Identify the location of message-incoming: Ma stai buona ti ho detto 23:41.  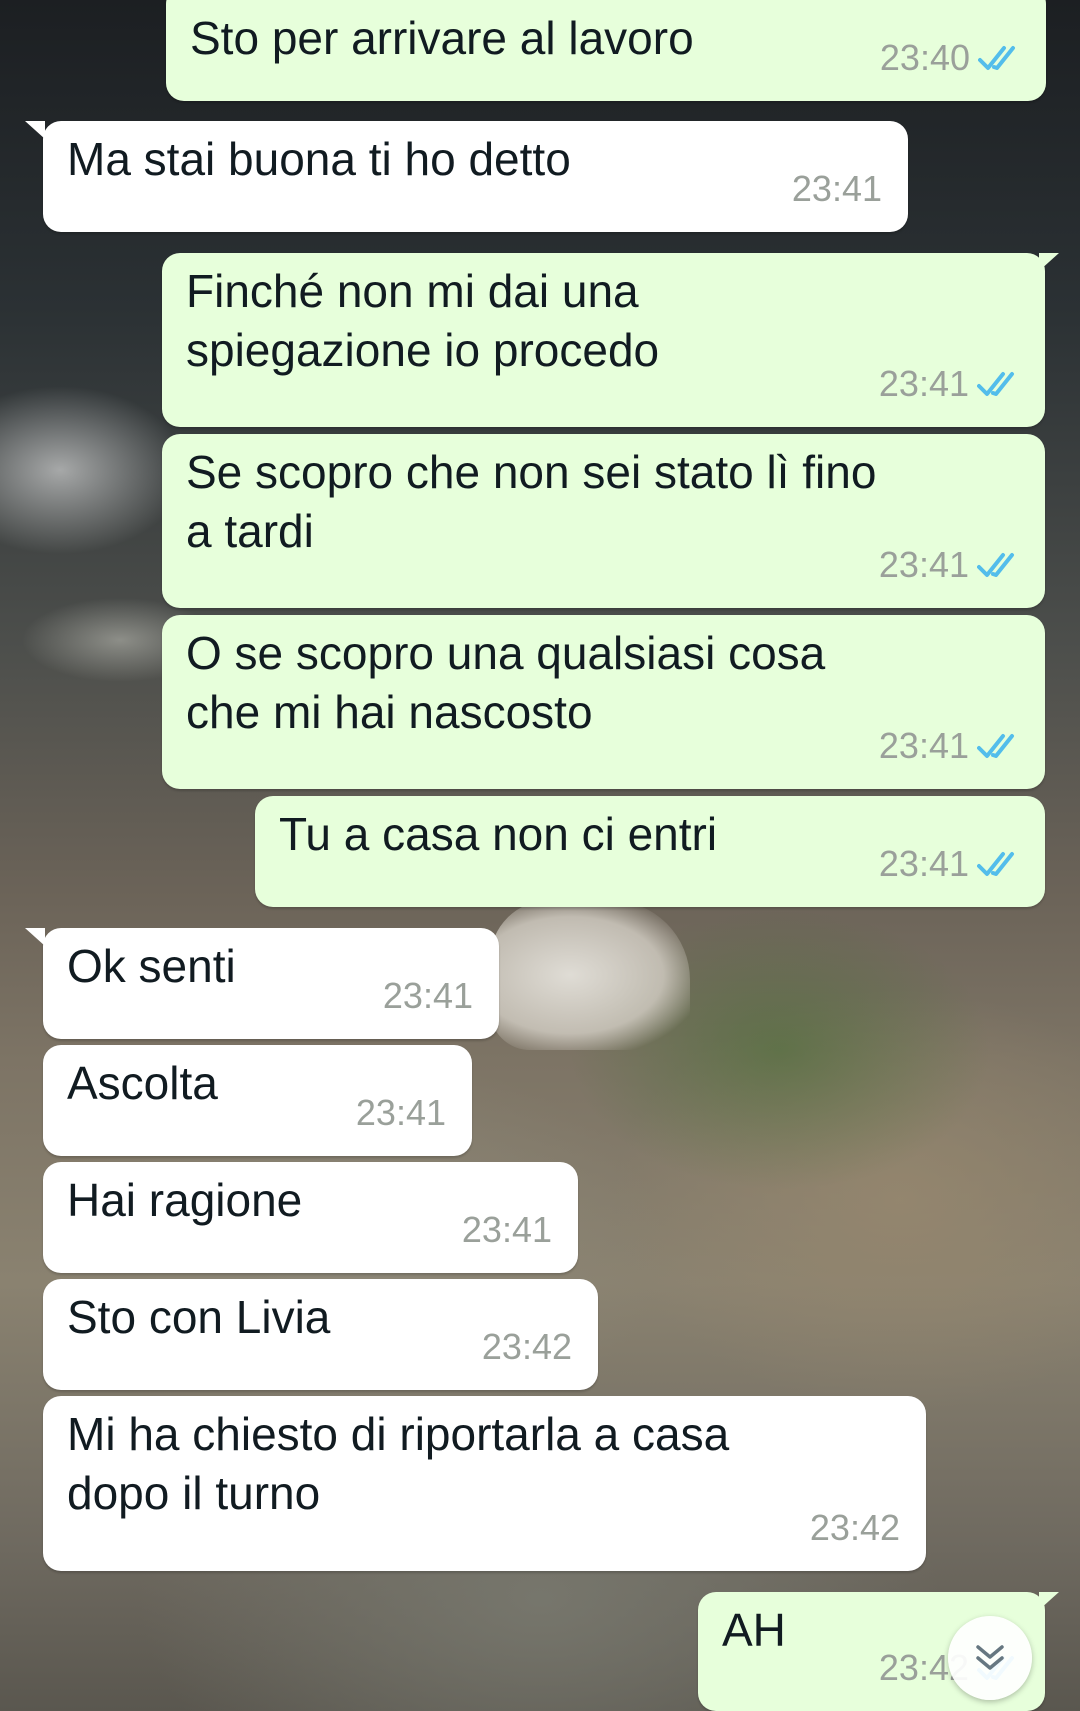
(466, 176).